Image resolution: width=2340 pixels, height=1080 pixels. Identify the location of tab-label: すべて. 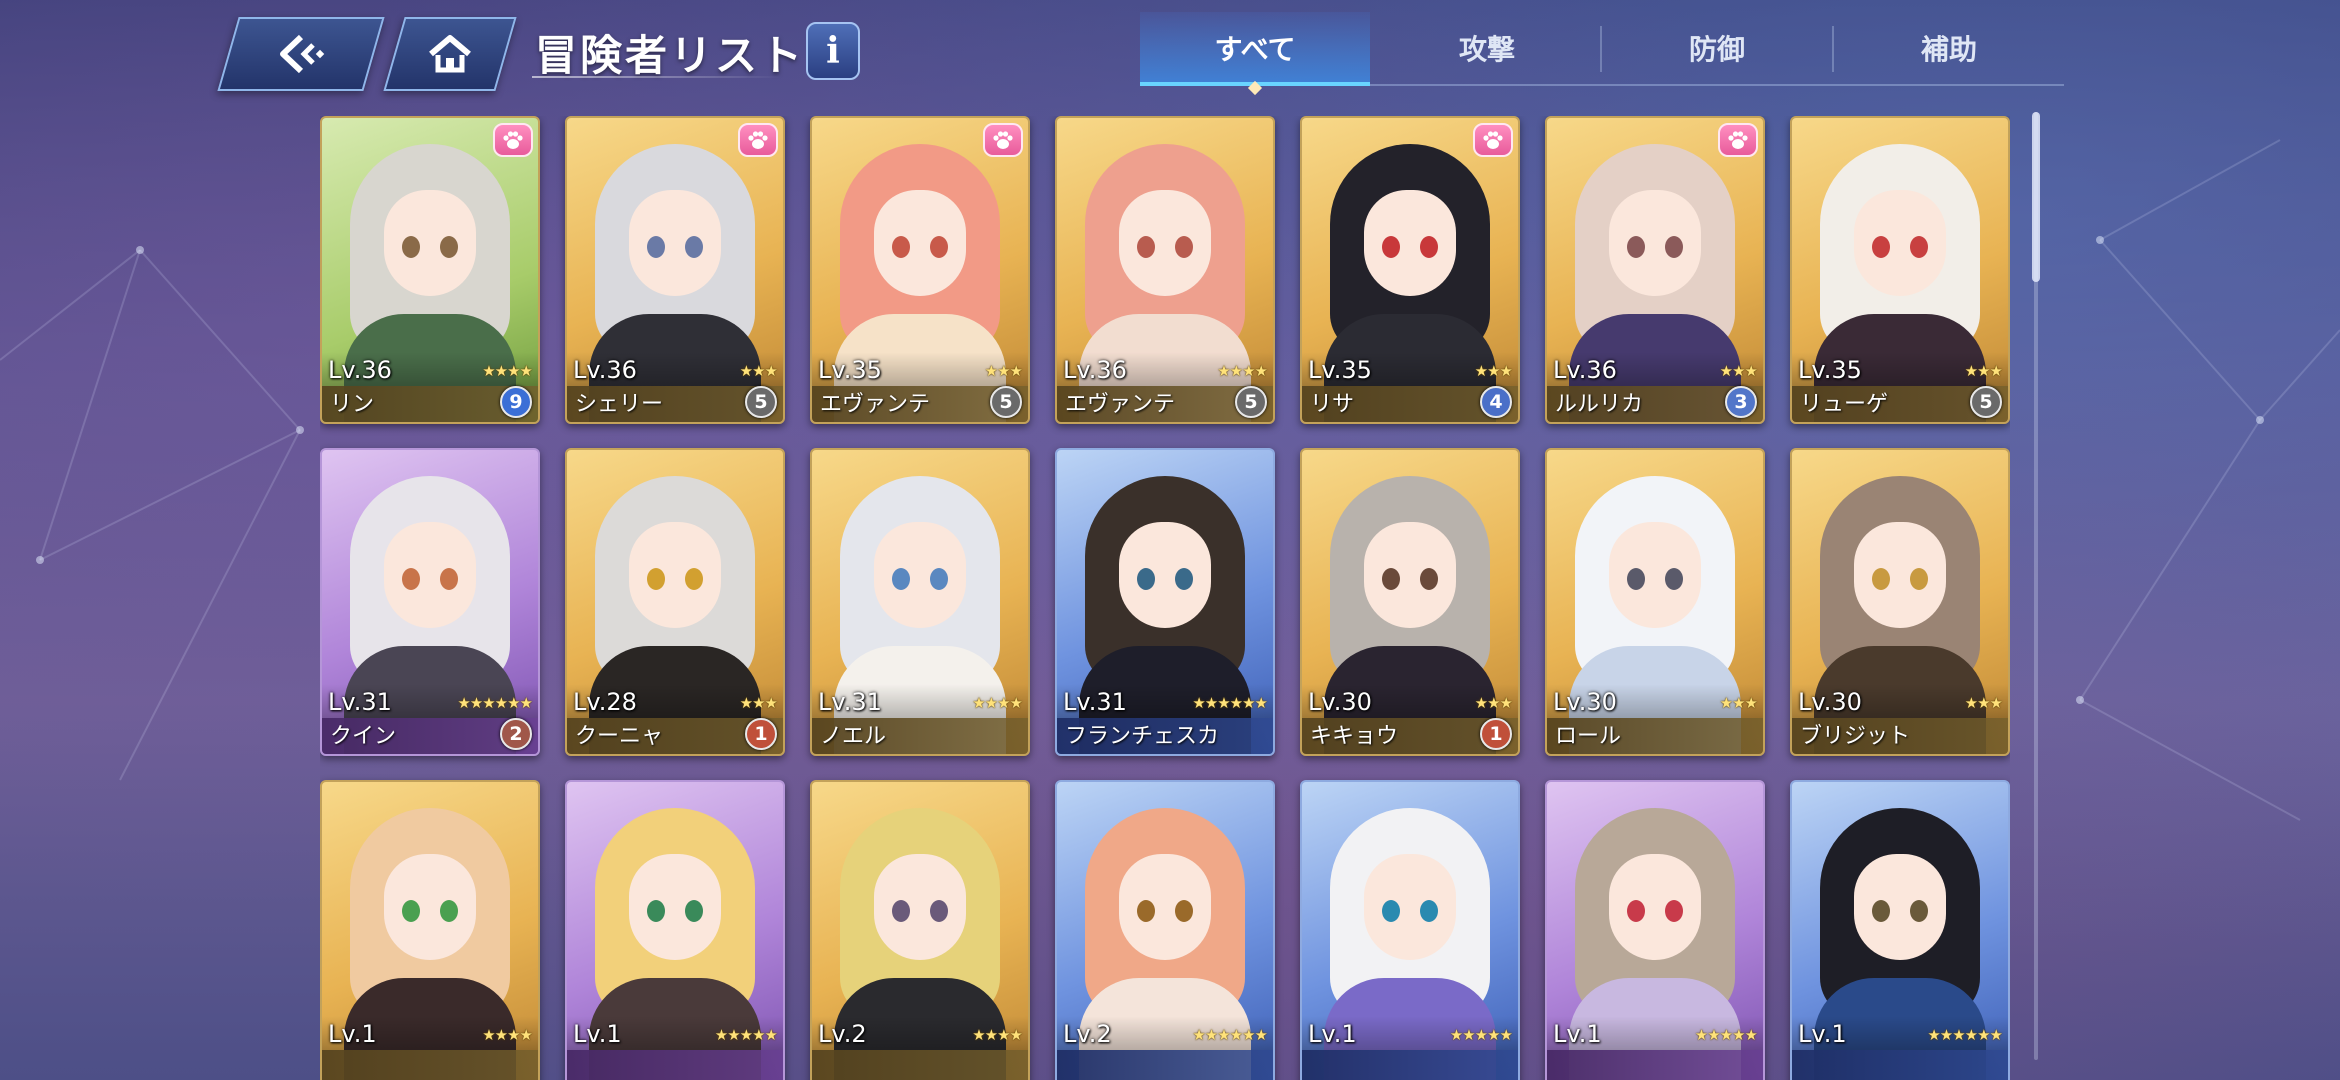
(1255, 49).